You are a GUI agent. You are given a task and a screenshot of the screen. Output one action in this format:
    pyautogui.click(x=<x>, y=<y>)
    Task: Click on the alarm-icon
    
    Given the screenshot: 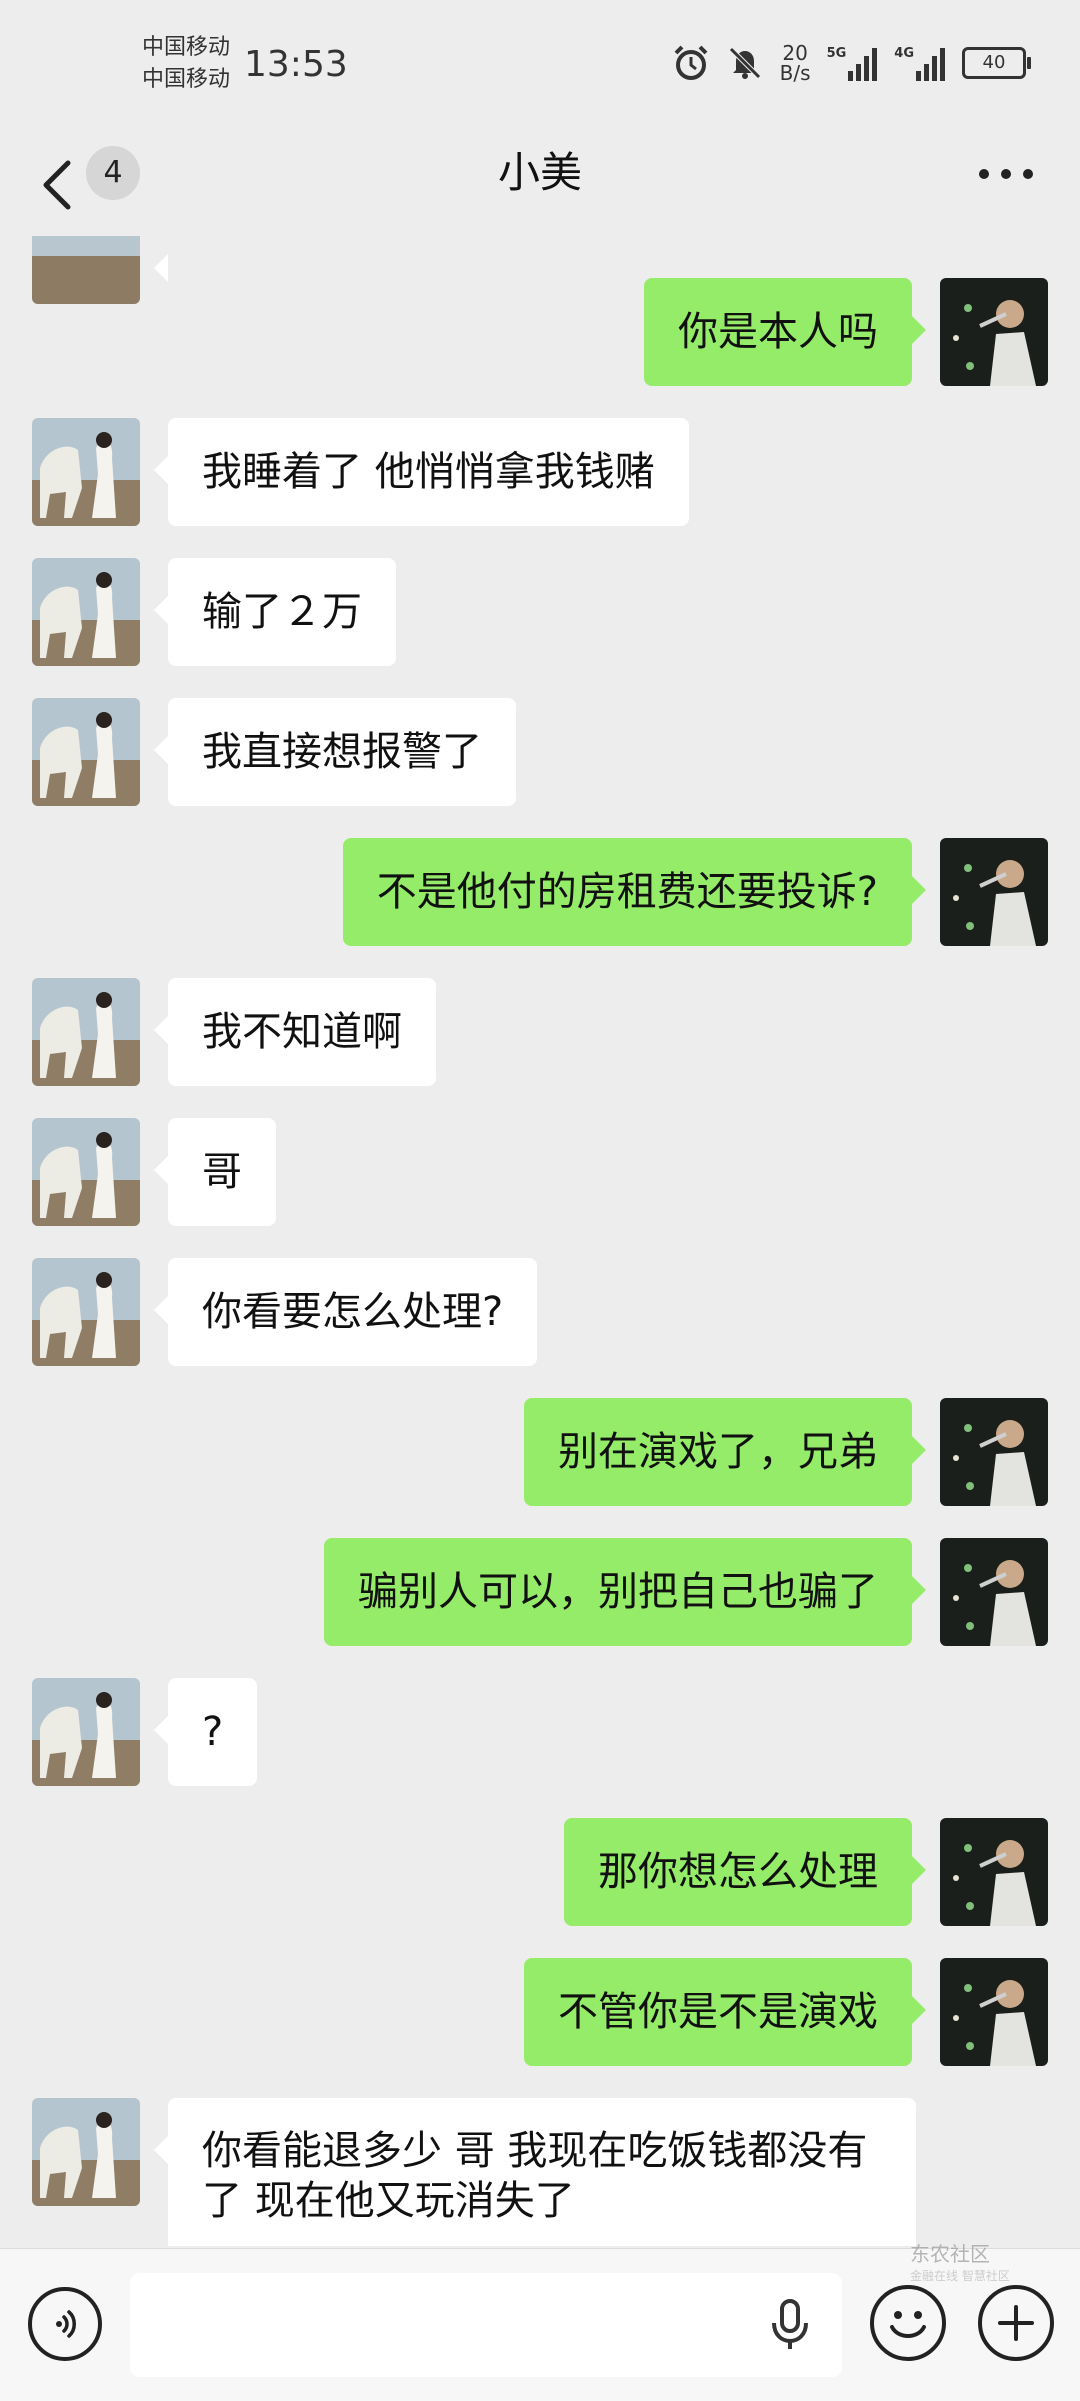 What is the action you would take?
    pyautogui.click(x=691, y=62)
    